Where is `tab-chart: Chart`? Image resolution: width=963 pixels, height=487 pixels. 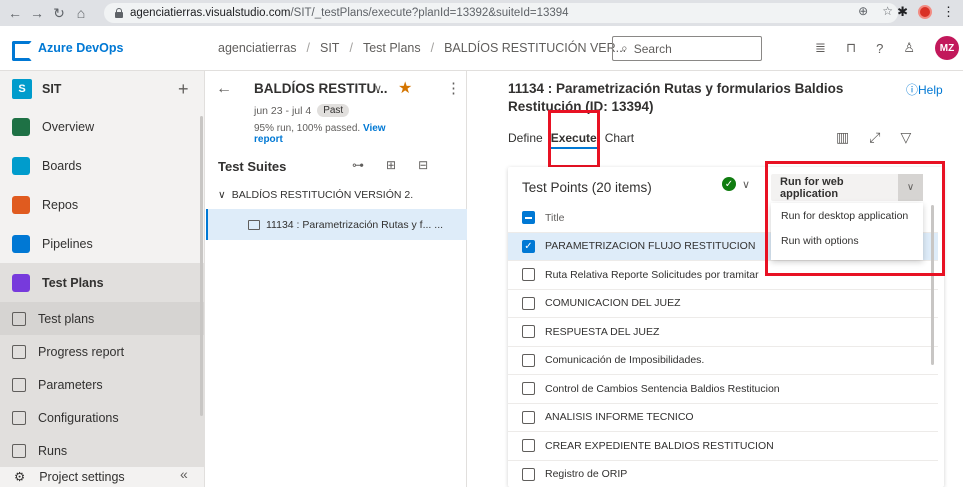
tab-chart: Chart is located at coordinates (619, 140).